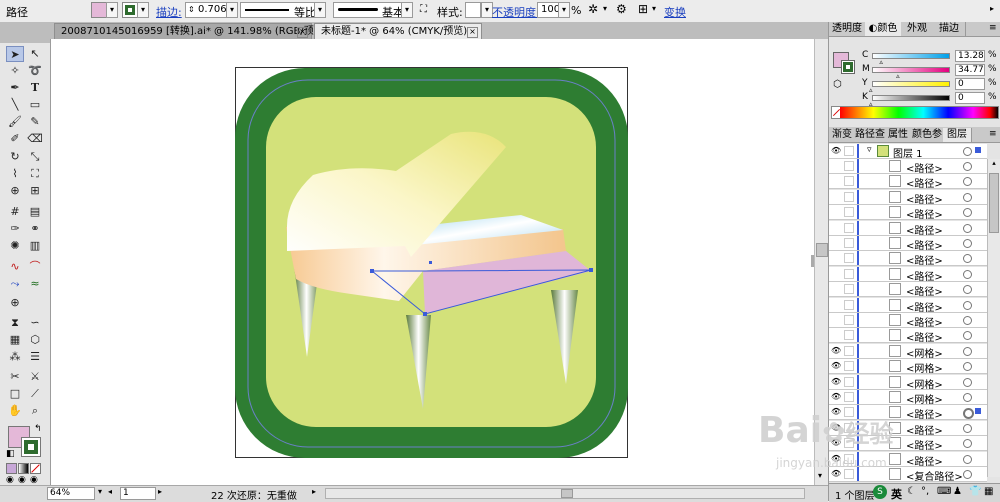 The image size is (1000, 502). I want to click on tab-stroke: 描边, so click(949, 29).